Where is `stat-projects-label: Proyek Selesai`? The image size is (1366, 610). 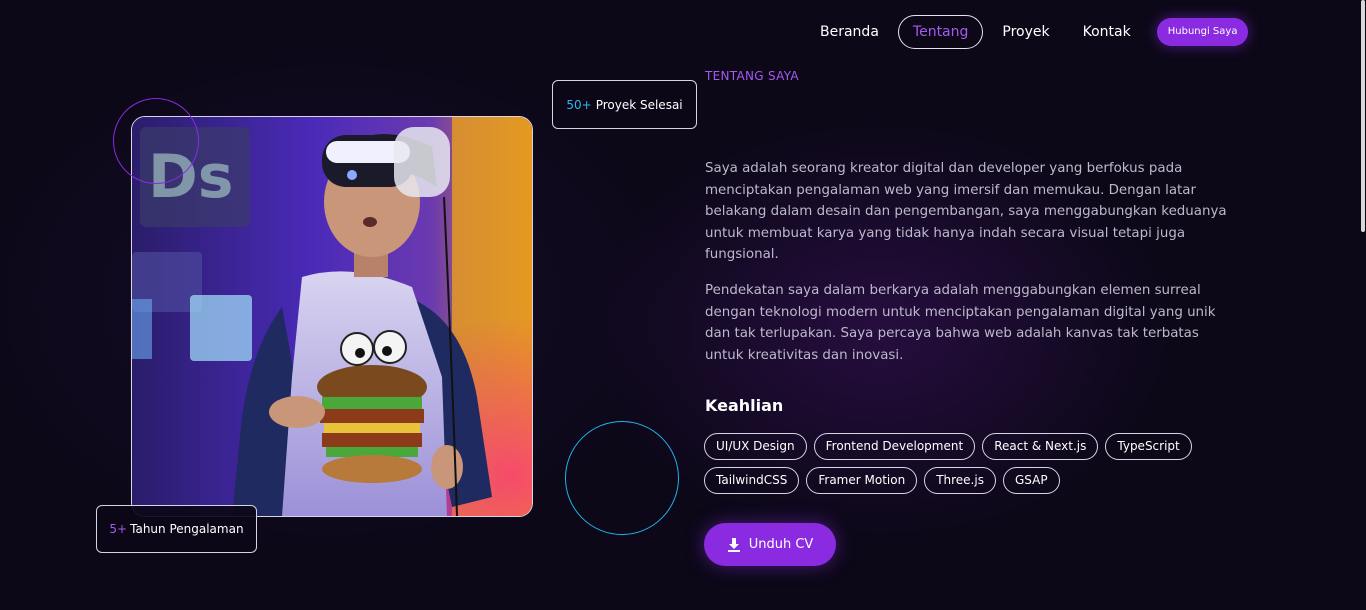 stat-projects-label: Proyek Selesai is located at coordinates (639, 104).